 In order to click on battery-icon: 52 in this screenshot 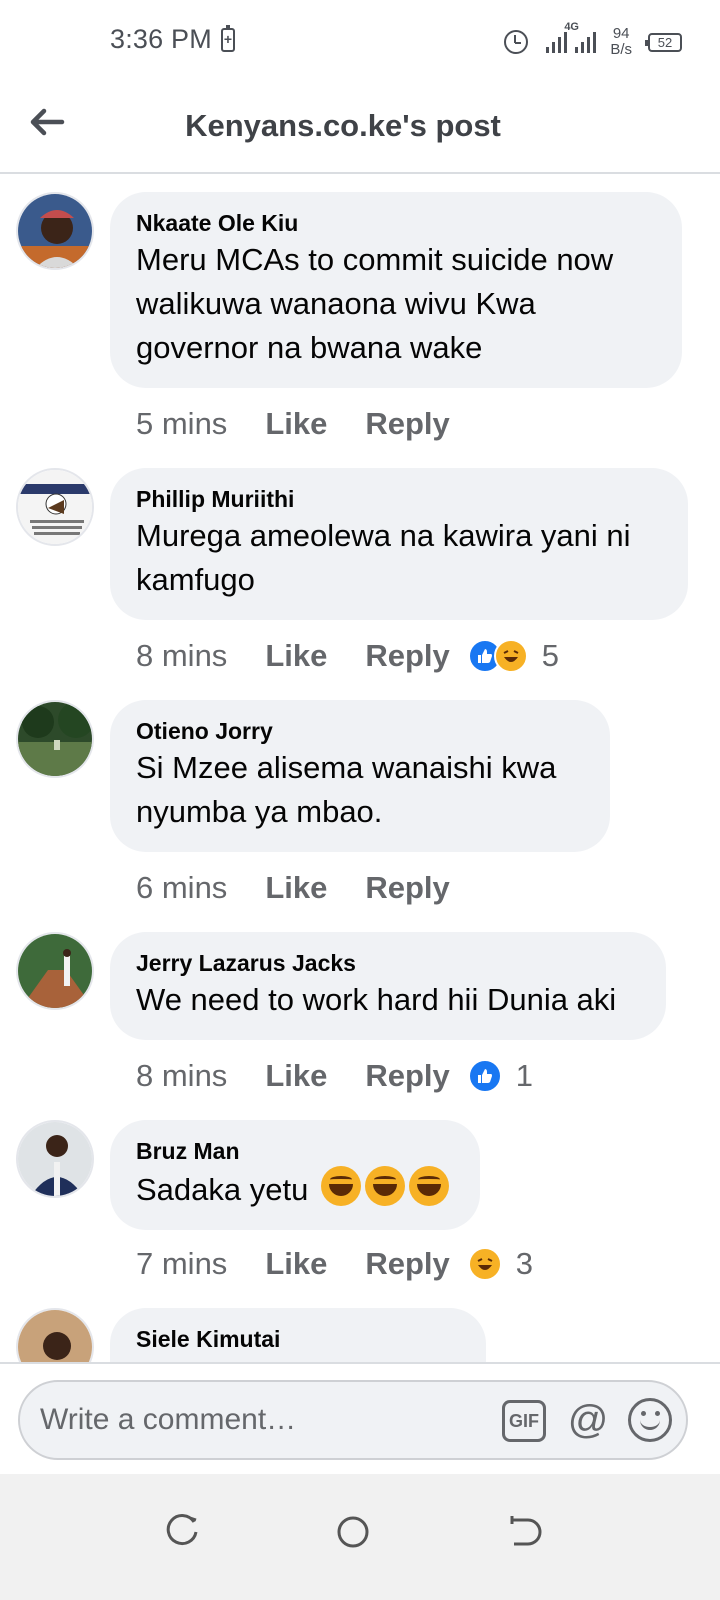, I will do `click(663, 42)`.